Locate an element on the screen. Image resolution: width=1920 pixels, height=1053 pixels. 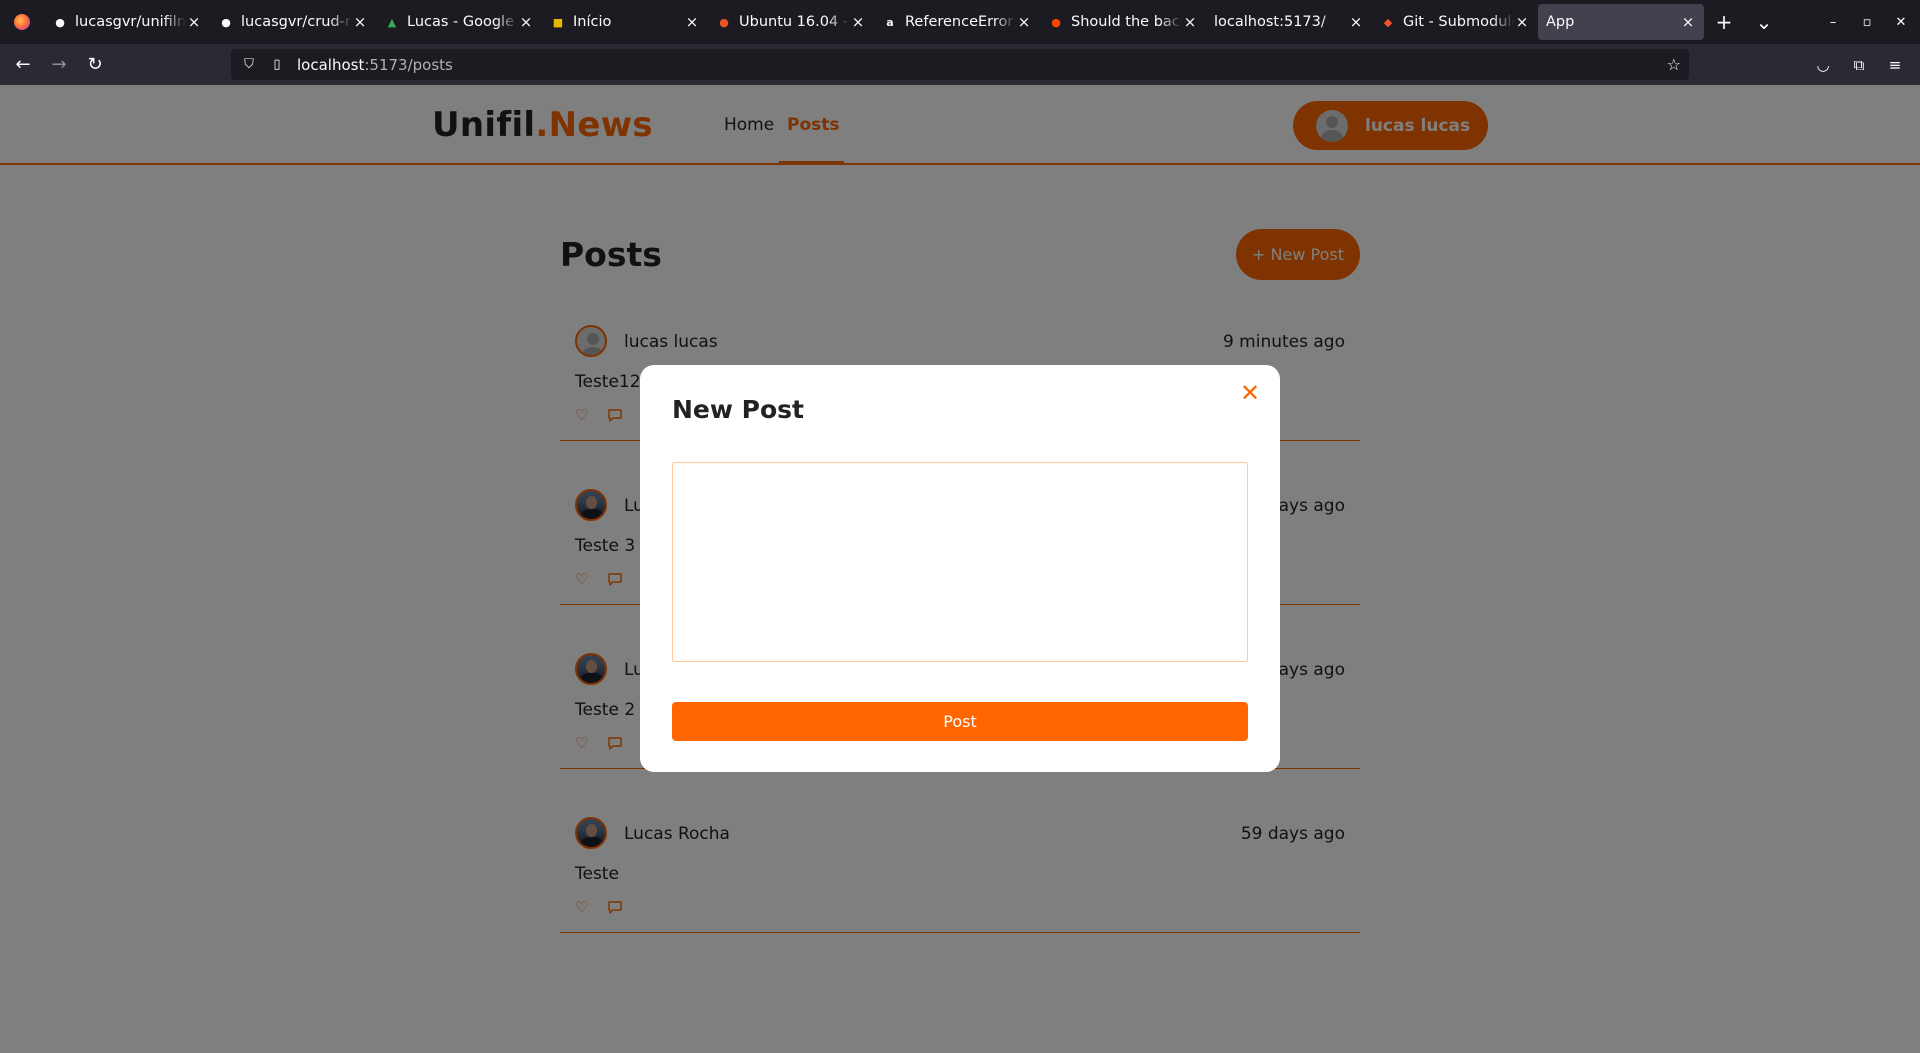
browser-tab-title: Lucas - Google Drive is located at coordinates (462, 22).